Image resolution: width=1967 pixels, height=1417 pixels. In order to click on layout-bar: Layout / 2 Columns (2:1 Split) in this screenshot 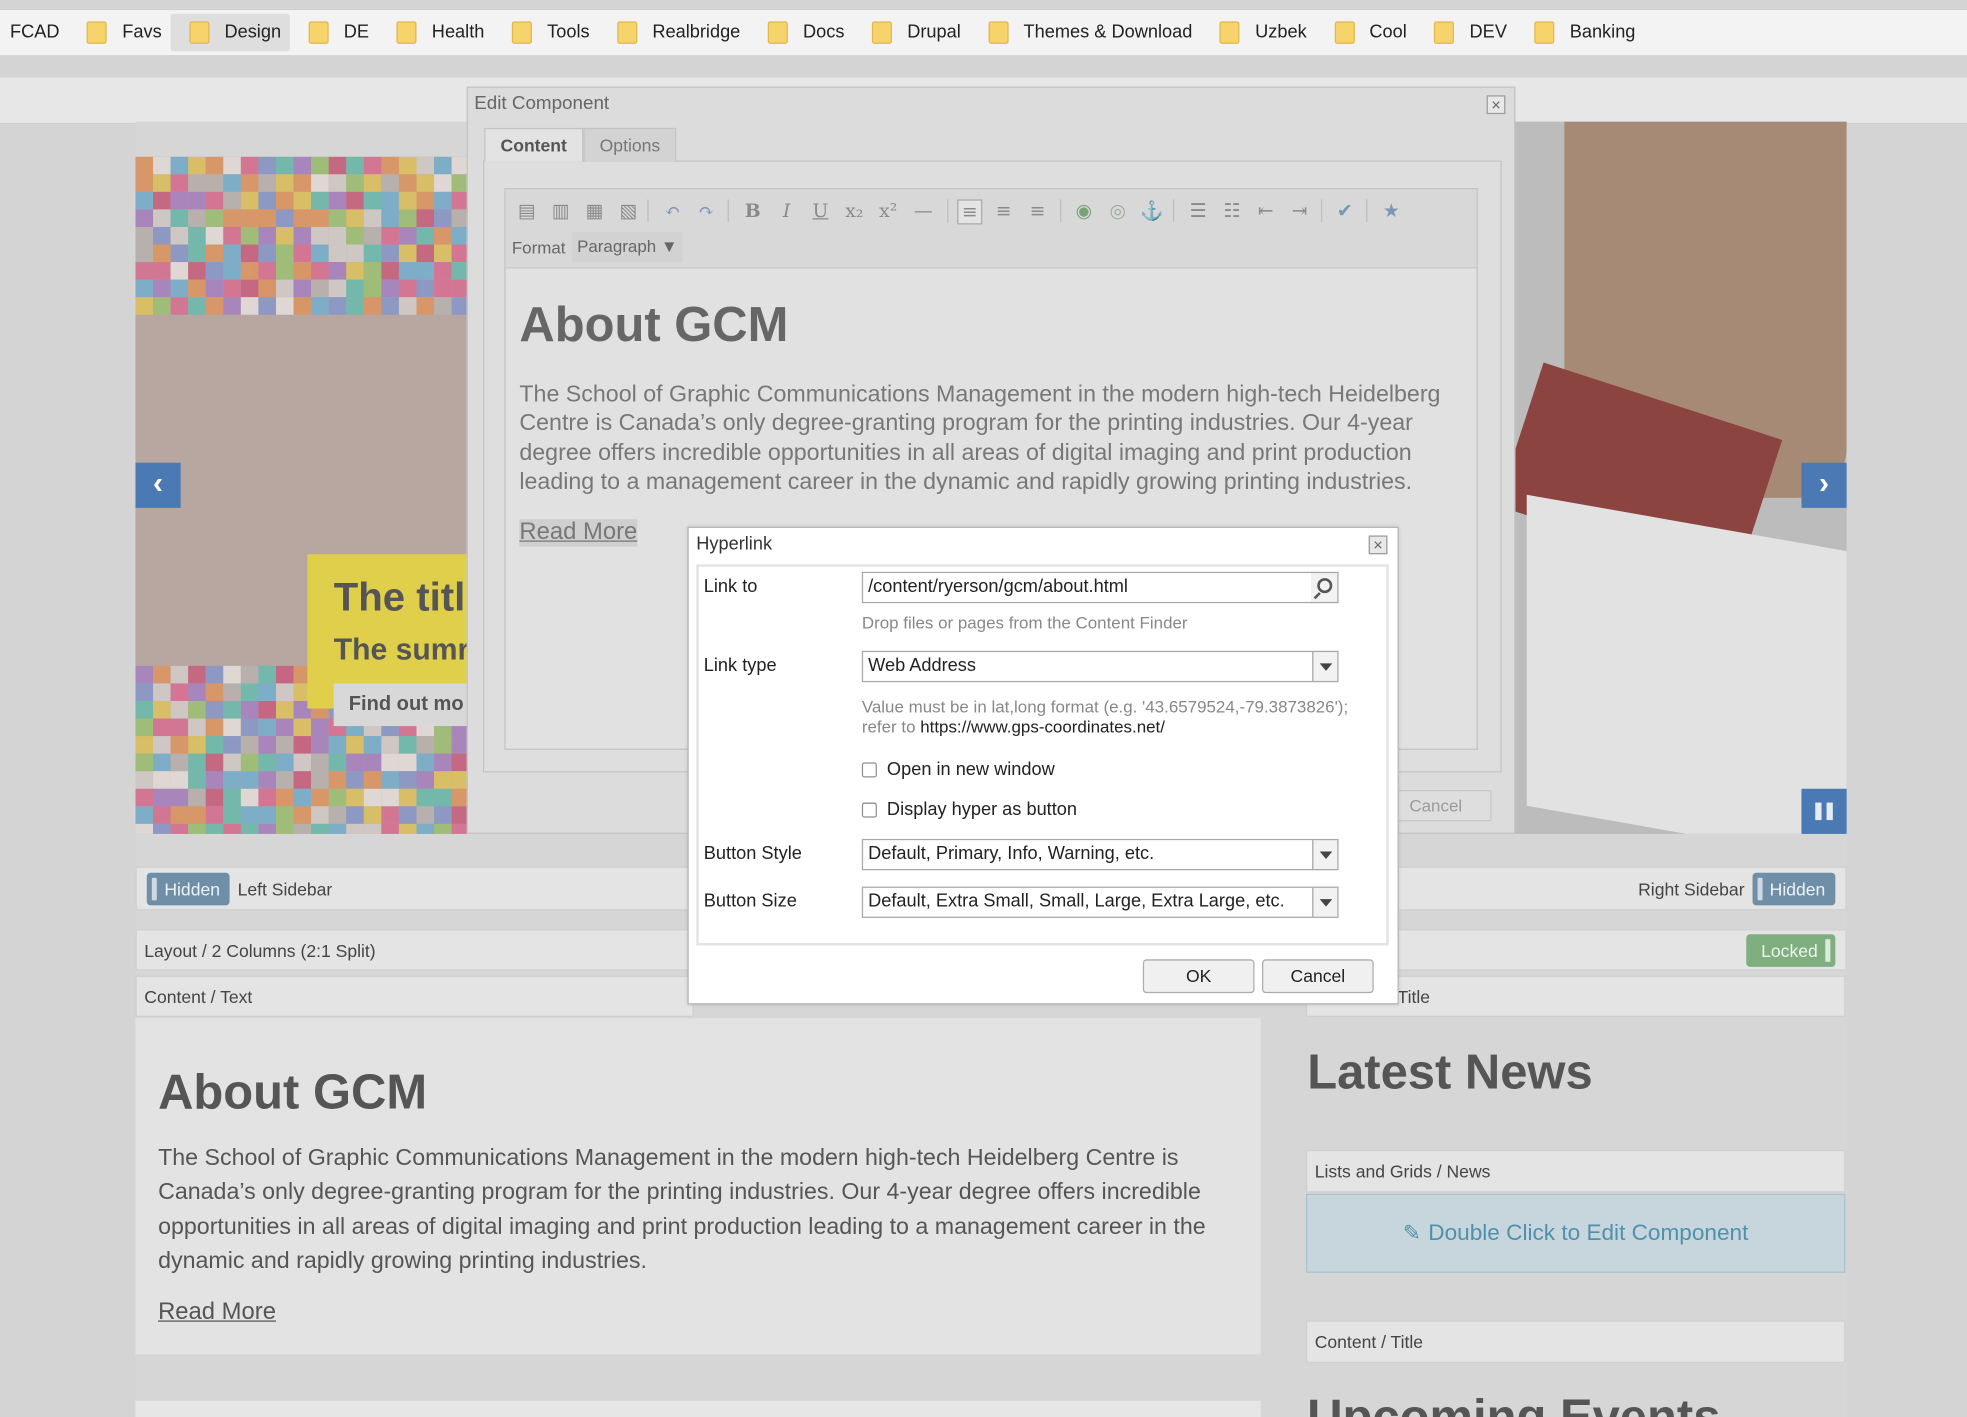, I will do `click(414, 950)`.